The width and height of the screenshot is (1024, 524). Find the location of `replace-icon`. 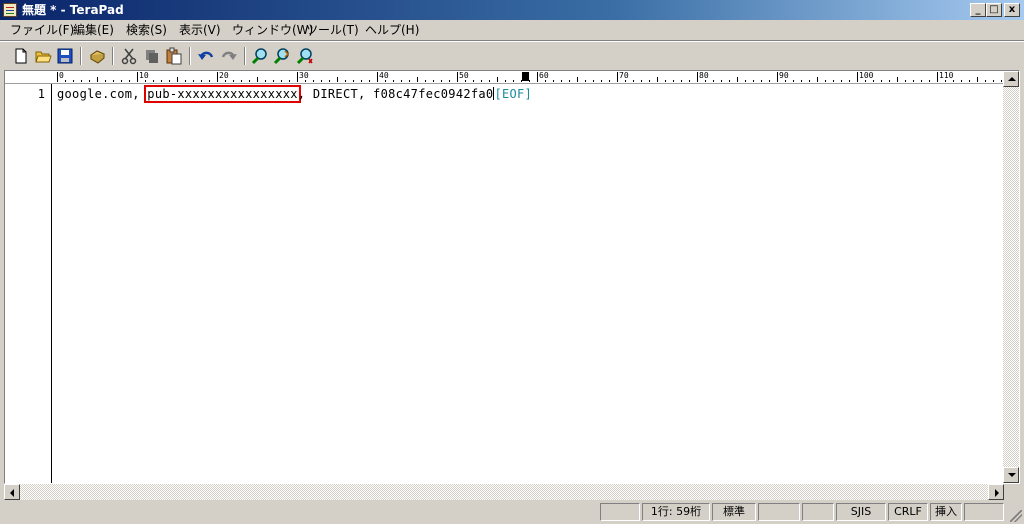

replace-icon is located at coordinates (305, 56).